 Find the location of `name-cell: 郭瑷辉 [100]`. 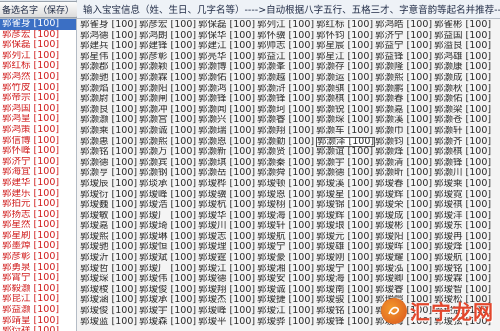

name-cell: 郭瑷辉 [100] is located at coordinates (345, 216).